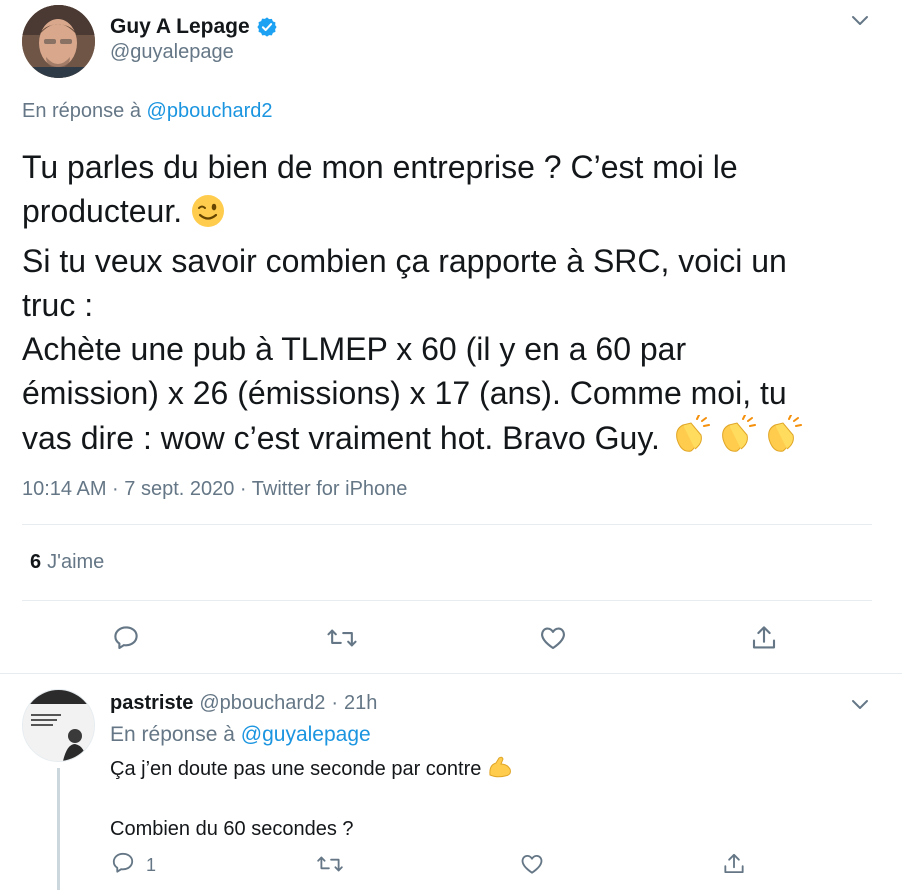 Image resolution: width=902 pixels, height=890 pixels. I want to click on reply-context: En réponse à @pbouchard2, so click(147, 111).